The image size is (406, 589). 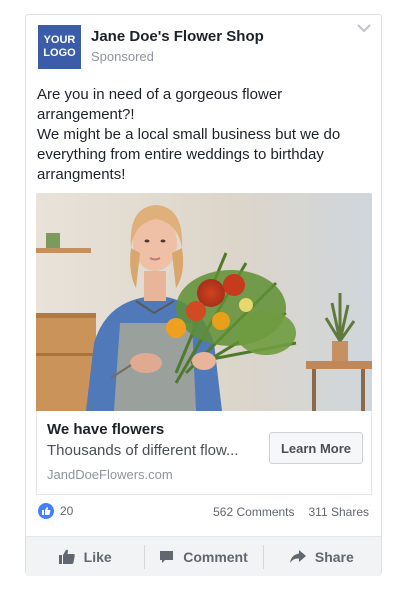 I want to click on link-title: We have flowers, so click(x=105, y=429).